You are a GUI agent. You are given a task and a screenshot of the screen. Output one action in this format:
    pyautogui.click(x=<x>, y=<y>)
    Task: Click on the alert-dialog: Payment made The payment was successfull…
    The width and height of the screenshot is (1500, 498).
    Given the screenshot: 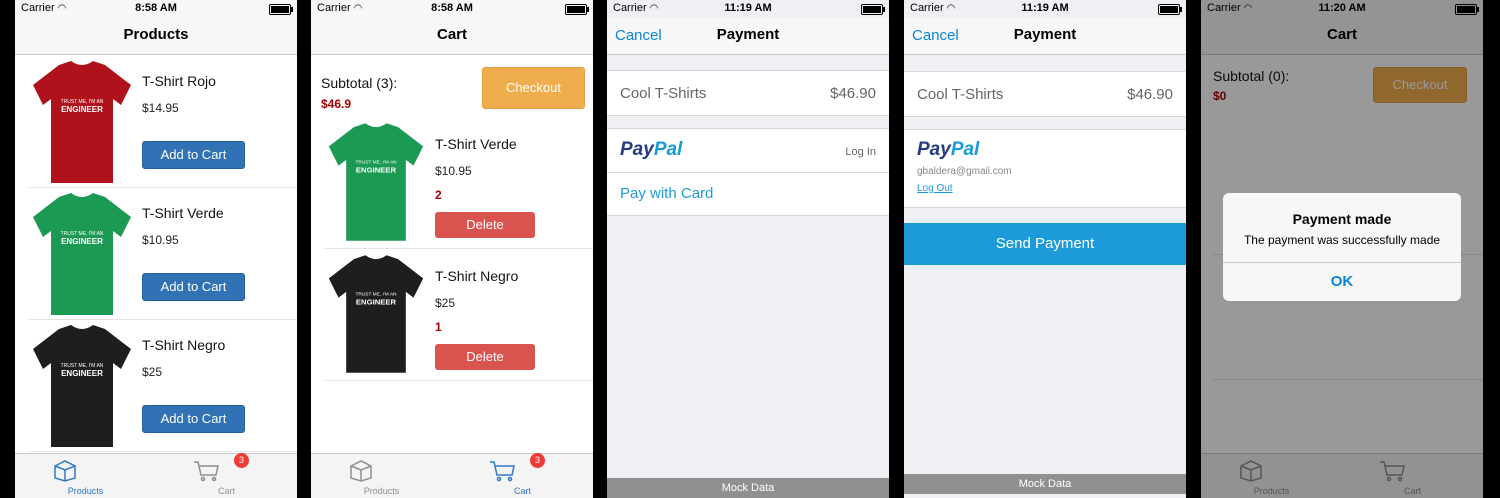 What is the action you would take?
    pyautogui.click(x=1342, y=247)
    